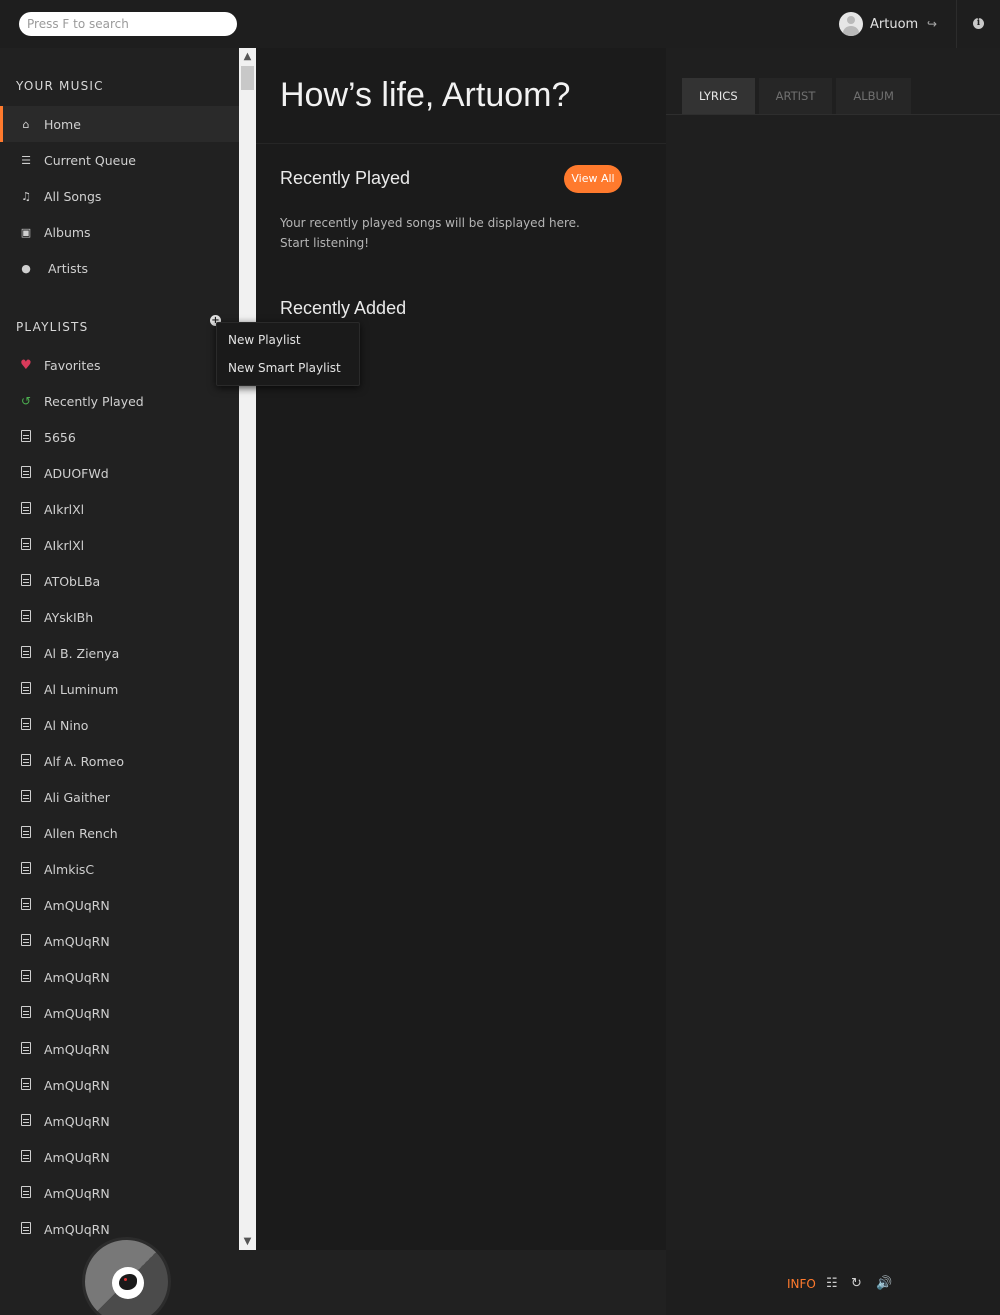 The width and height of the screenshot is (1000, 1315). Describe the element at coordinates (801, 1284) in the screenshot. I see `info-toggle-button: INFO` at that location.